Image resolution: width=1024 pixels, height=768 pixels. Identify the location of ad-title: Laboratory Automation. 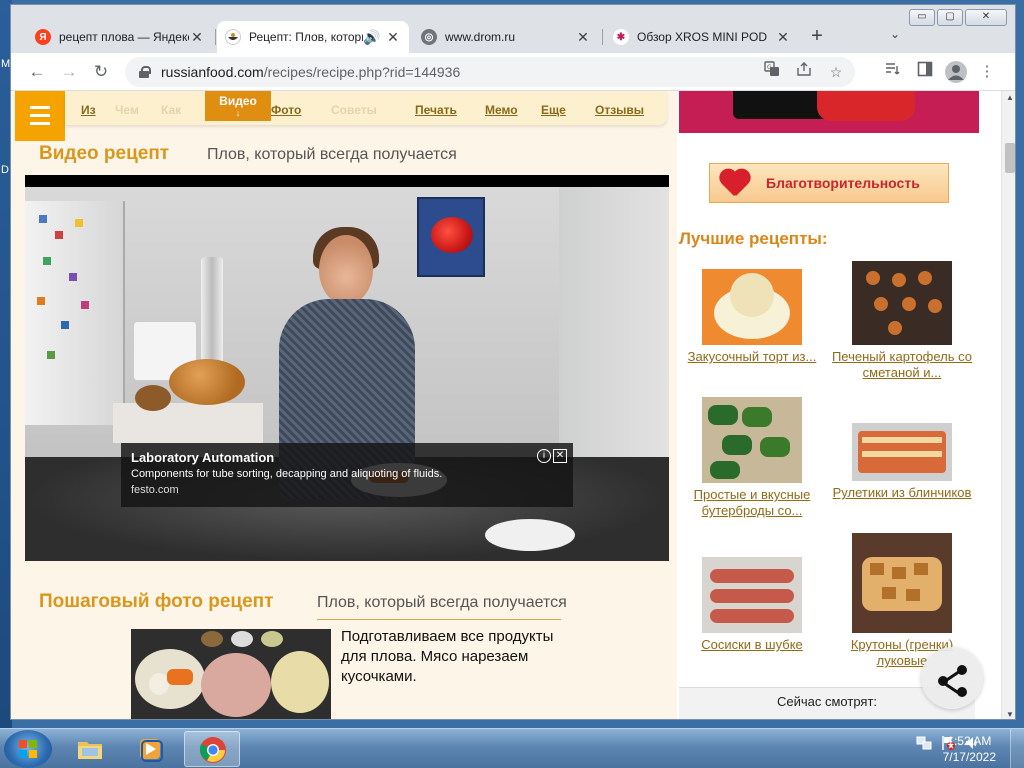
(347, 457).